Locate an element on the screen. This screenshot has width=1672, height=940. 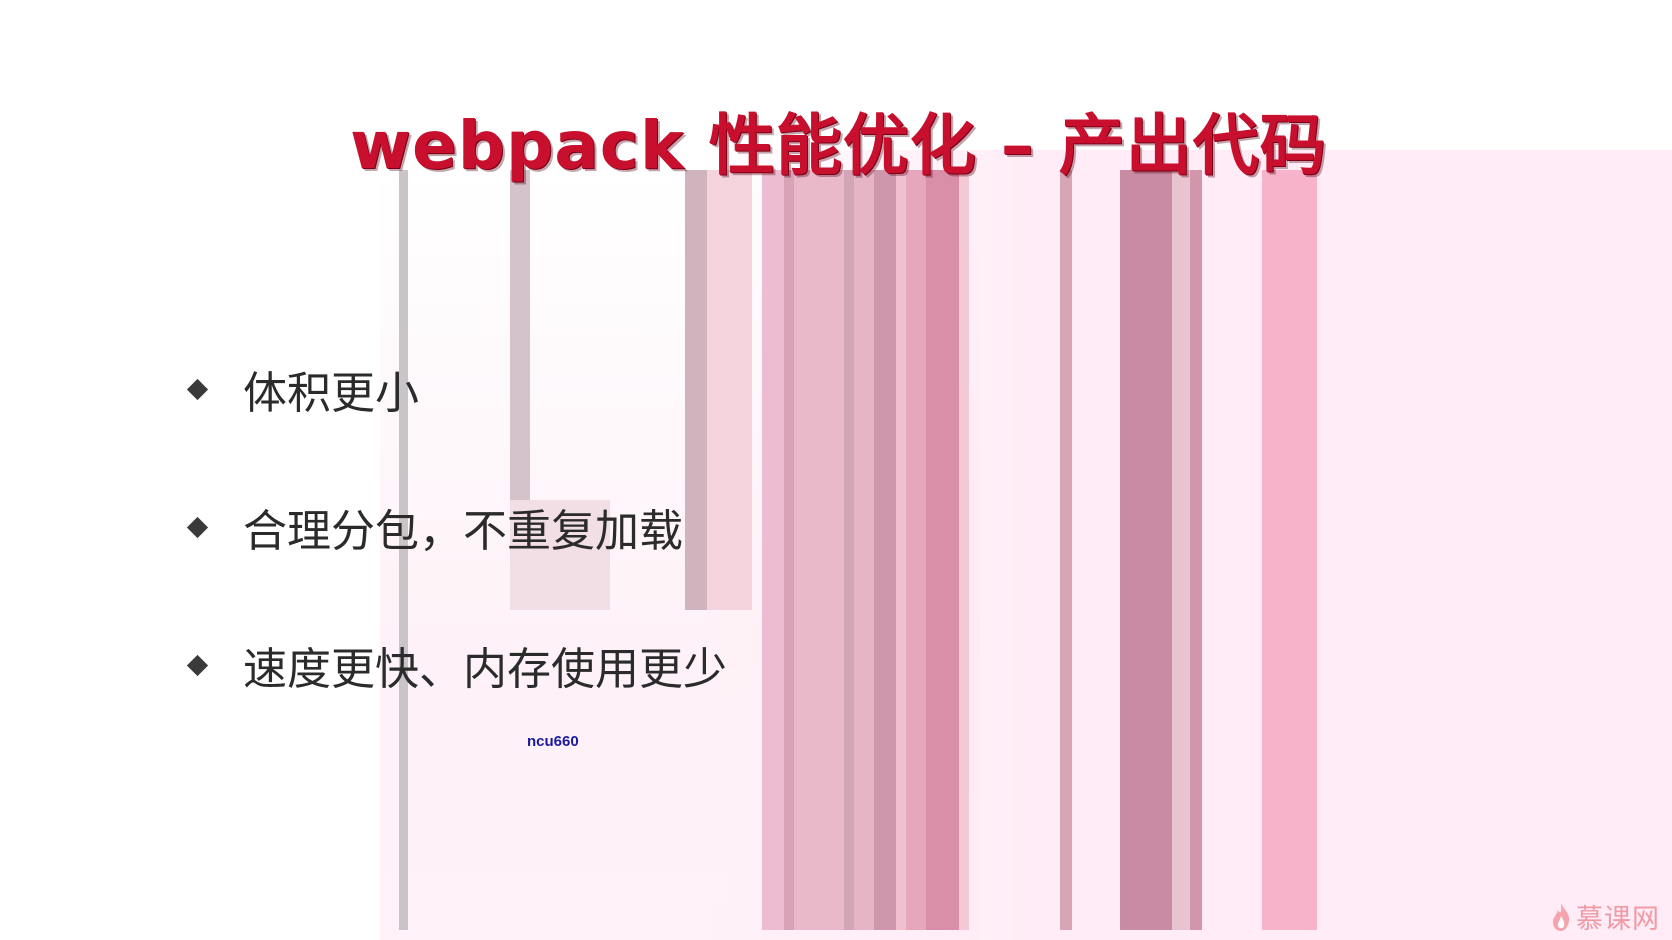
slide-title: webpack 性能优化 – 产出代码 is located at coordinates (838, 145).